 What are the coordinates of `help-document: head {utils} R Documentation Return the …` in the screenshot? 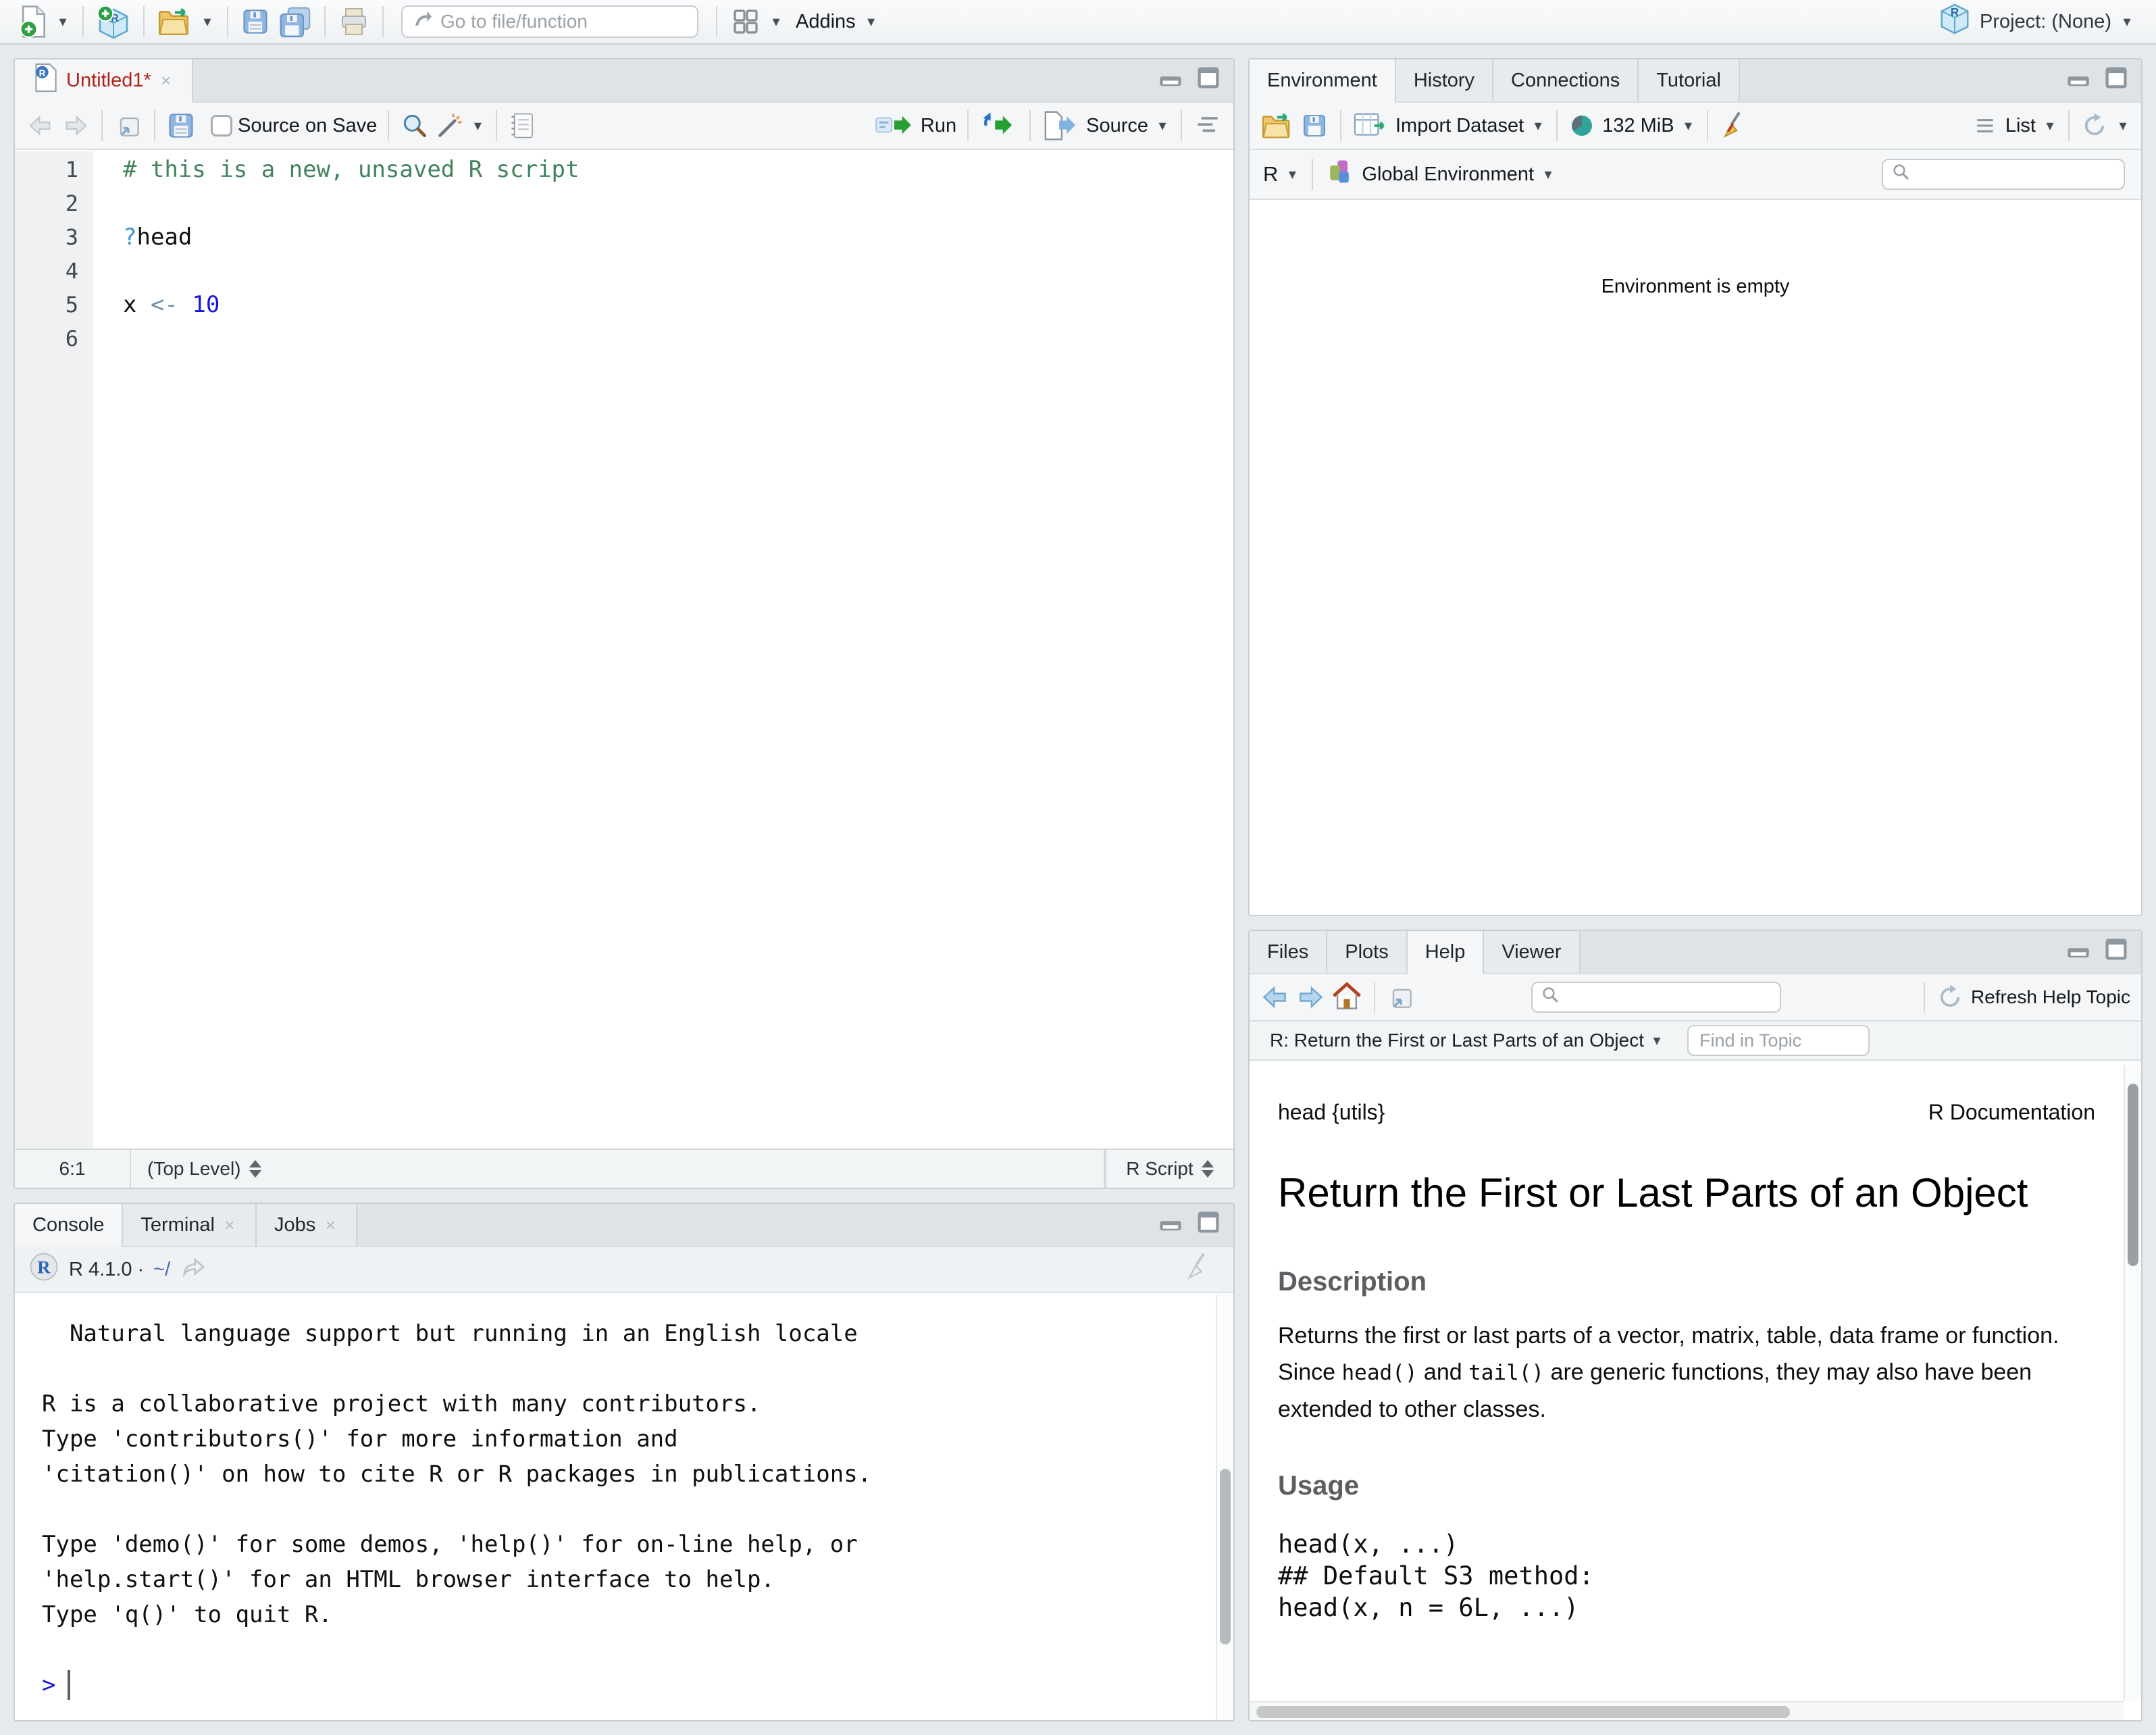 It's located at (1687, 1383).